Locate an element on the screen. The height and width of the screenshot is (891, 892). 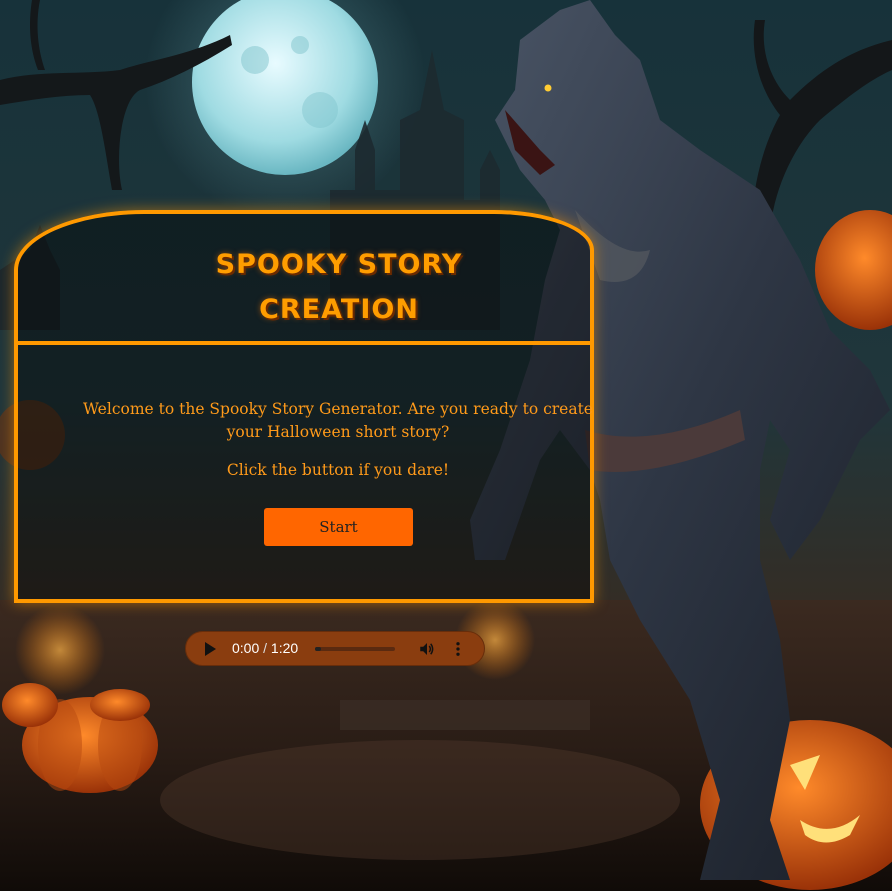
card-divider is located at coordinates (304, 343).